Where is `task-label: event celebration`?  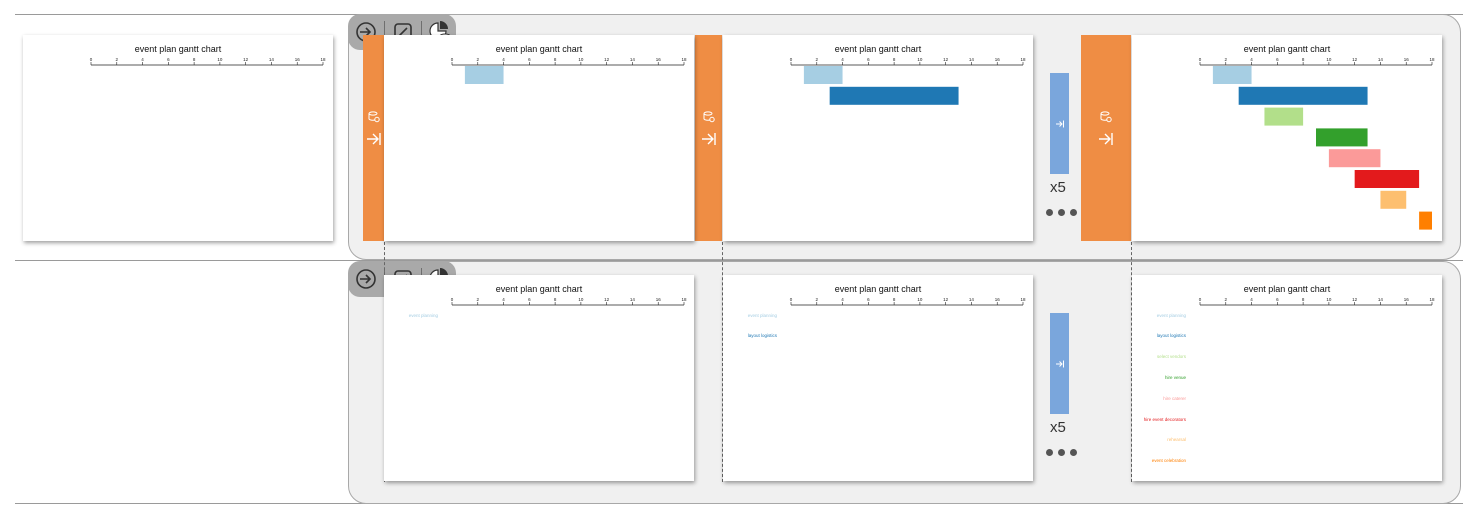 task-label: event celebration is located at coordinates (1168, 461).